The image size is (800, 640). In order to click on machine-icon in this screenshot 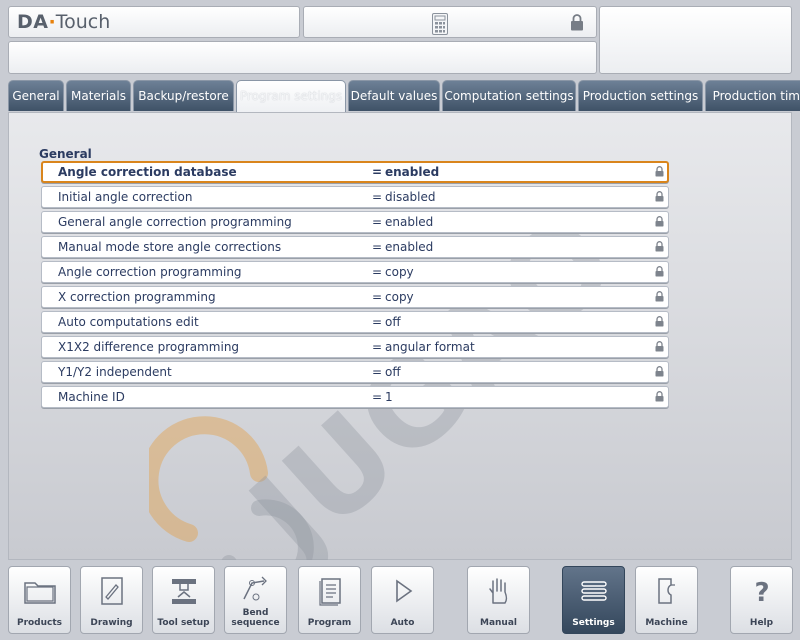, I will do `click(666, 593)`.